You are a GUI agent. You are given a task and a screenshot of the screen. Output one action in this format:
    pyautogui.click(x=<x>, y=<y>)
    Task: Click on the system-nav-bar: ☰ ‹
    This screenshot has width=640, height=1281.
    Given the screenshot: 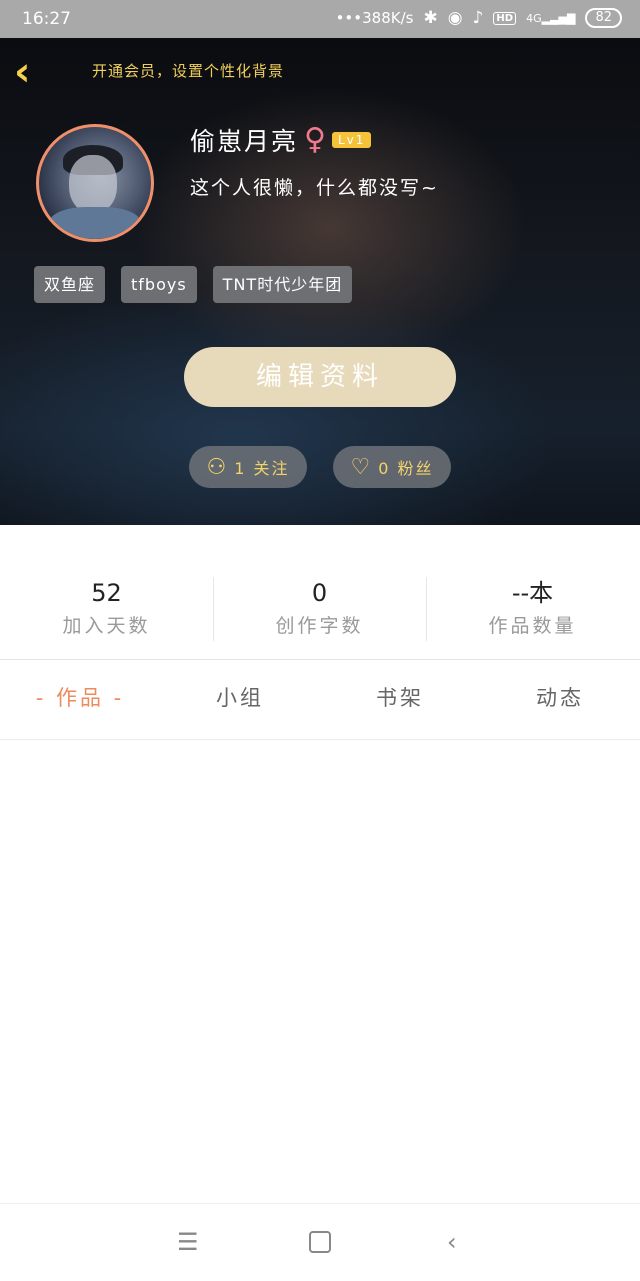 What is the action you would take?
    pyautogui.click(x=320, y=1242)
    